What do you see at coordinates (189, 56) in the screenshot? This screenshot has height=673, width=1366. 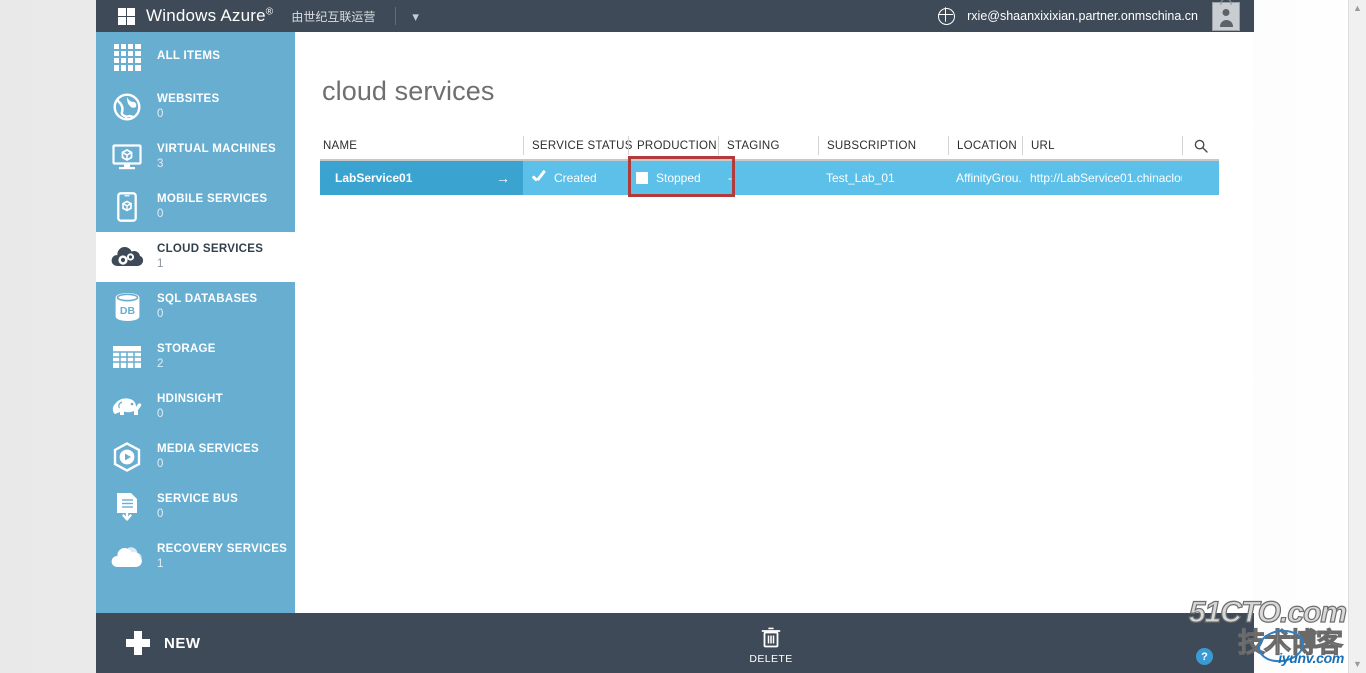 I see `sidebar-item-label: ALL ITEMS` at bounding box center [189, 56].